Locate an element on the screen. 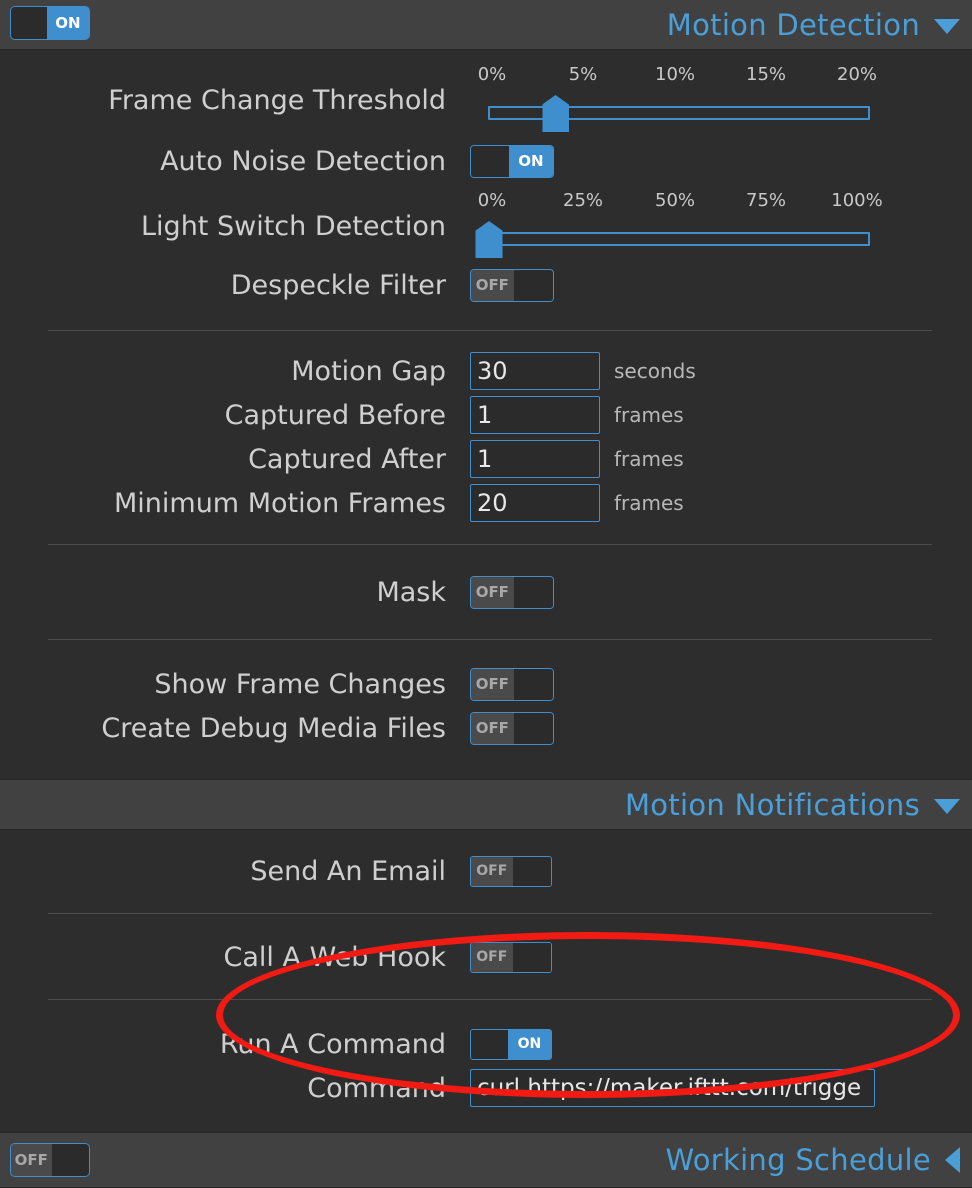 This screenshot has width=972, height=1188. working-schedule-enable-toggle: OFF is located at coordinates (50, 1160).